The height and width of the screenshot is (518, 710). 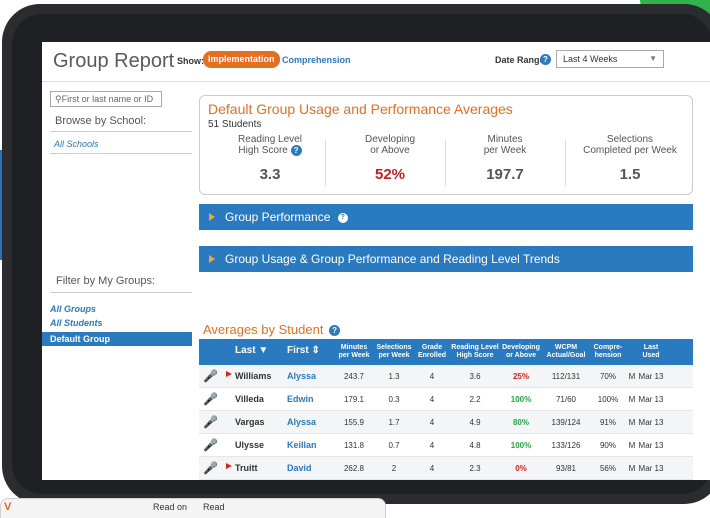 What do you see at coordinates (117, 339) in the screenshot?
I see `sidebar-item-default-group: Default Group` at bounding box center [117, 339].